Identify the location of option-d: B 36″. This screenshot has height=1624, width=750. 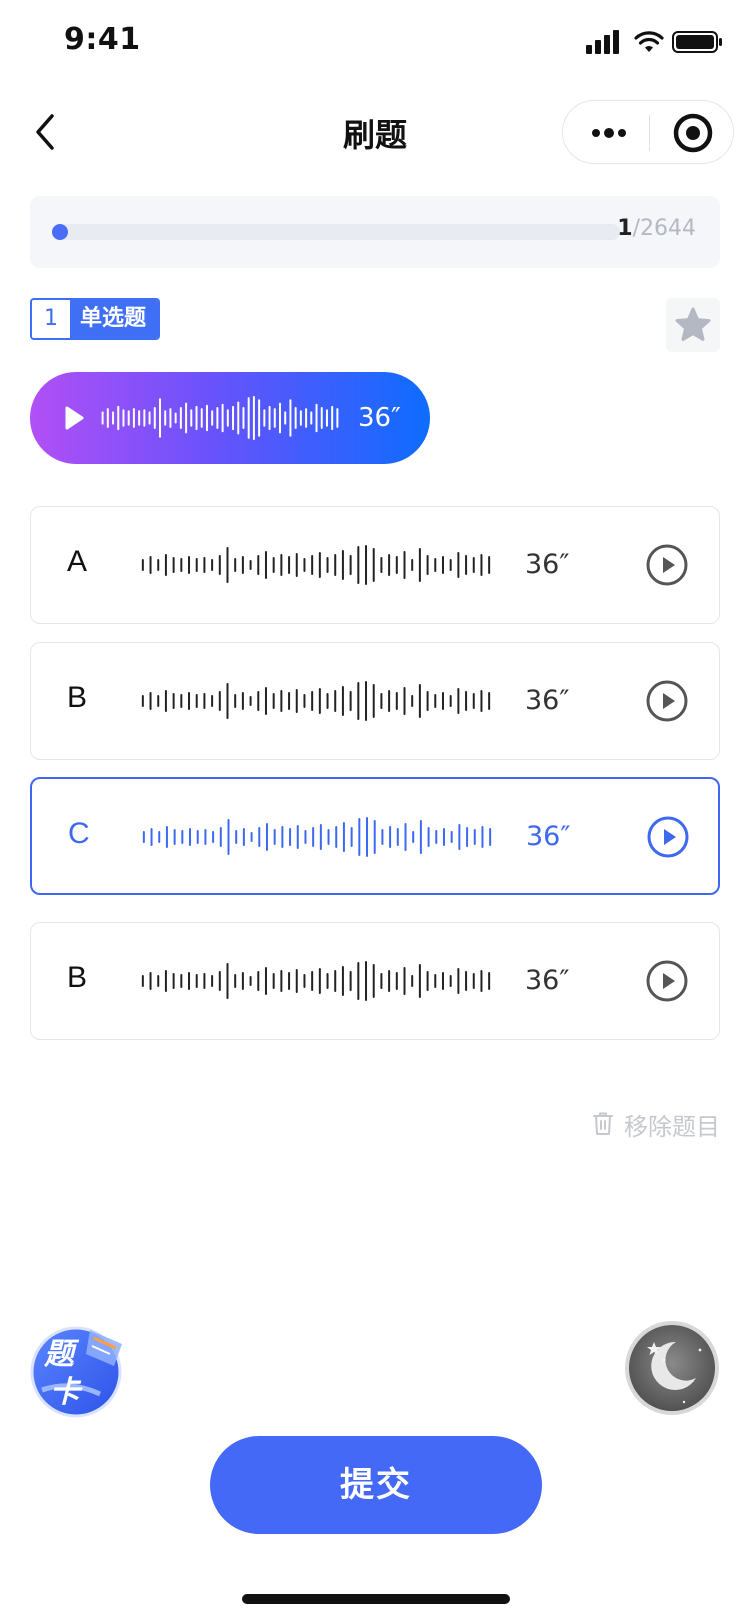
(375, 981).